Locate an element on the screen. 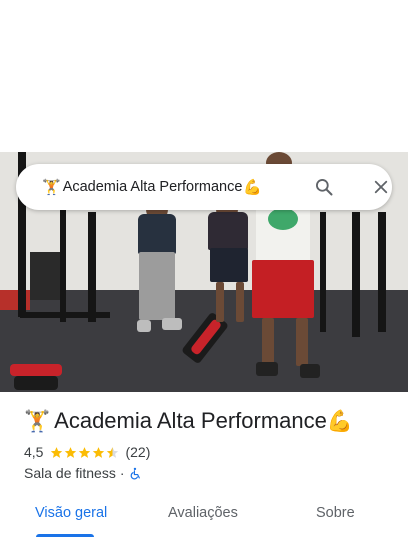 The image size is (408, 544). place-name: Academia Alta Performance is located at coordinates (190, 420).